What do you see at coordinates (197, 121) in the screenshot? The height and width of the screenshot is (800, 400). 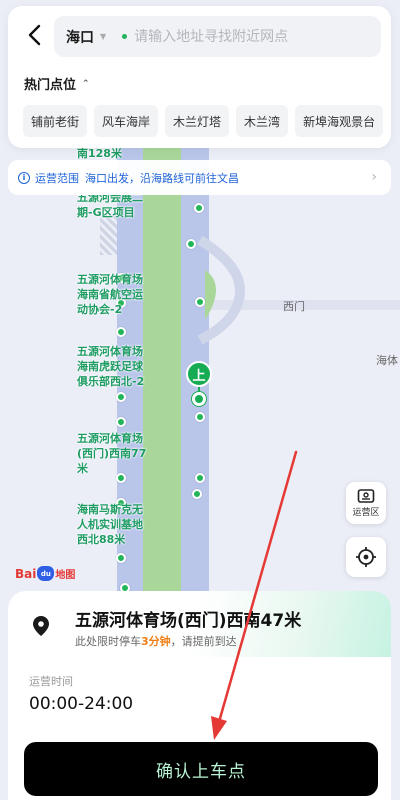 I see `hot-spot-tag: 木兰灯塔` at bounding box center [197, 121].